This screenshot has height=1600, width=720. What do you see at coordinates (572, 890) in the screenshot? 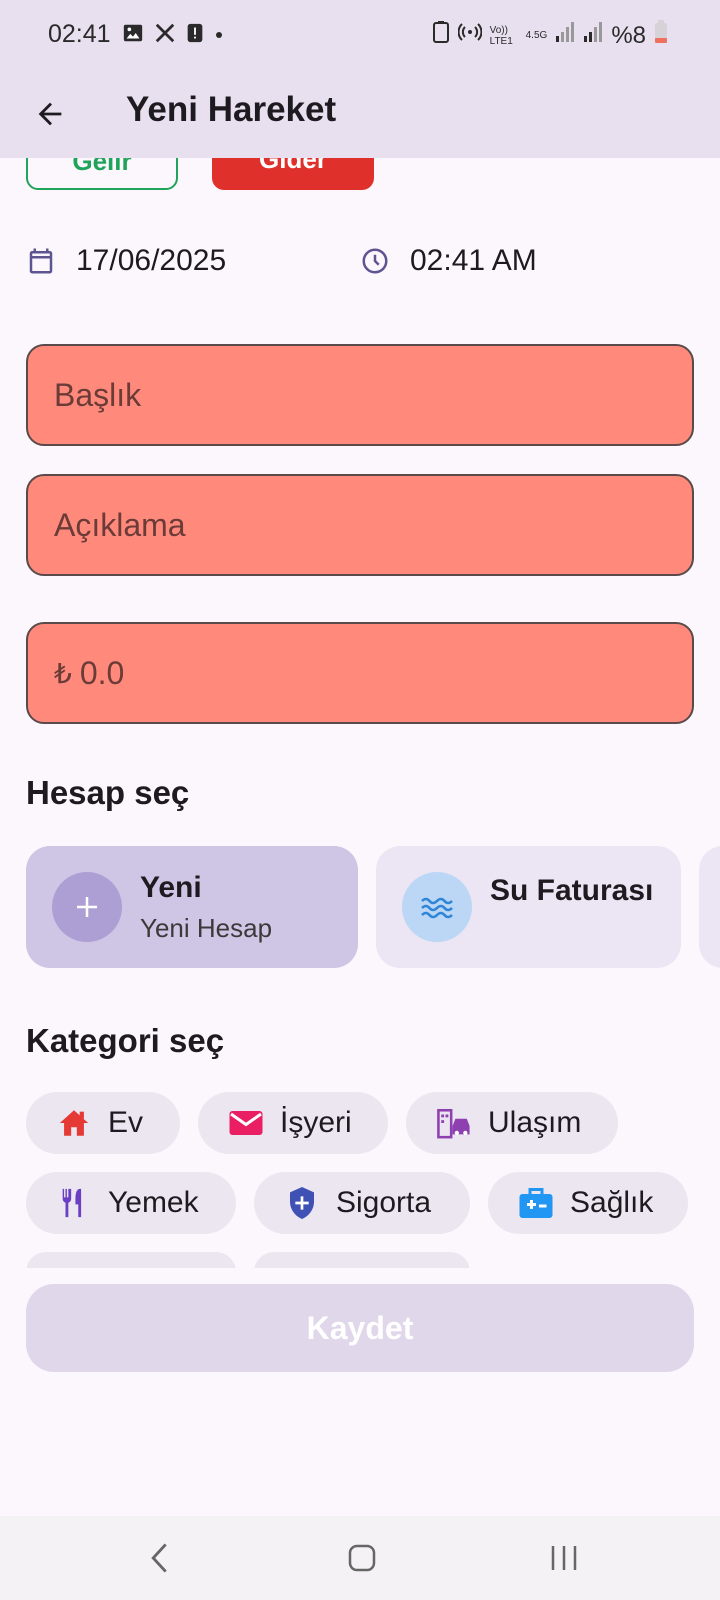
I see `account-name: Su Faturası` at bounding box center [572, 890].